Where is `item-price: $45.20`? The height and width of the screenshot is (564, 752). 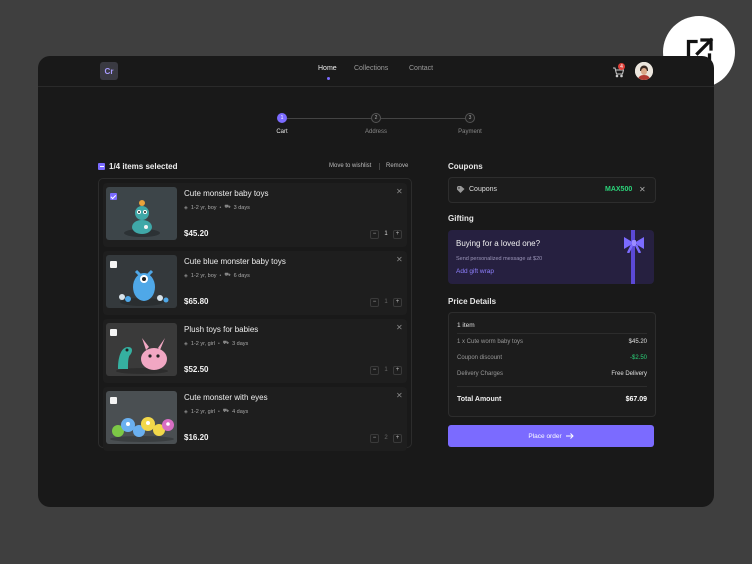 item-price: $45.20 is located at coordinates (196, 233).